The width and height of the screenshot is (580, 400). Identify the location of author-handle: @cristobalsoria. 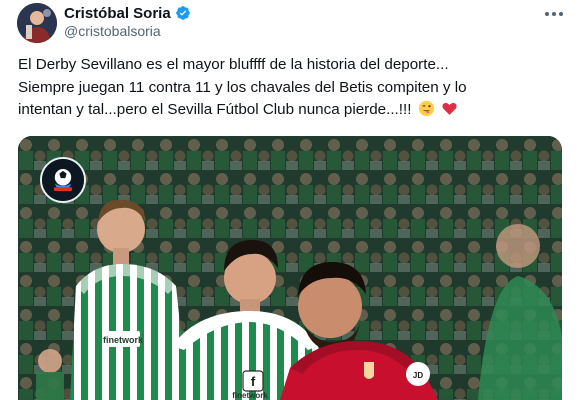
(112, 31).